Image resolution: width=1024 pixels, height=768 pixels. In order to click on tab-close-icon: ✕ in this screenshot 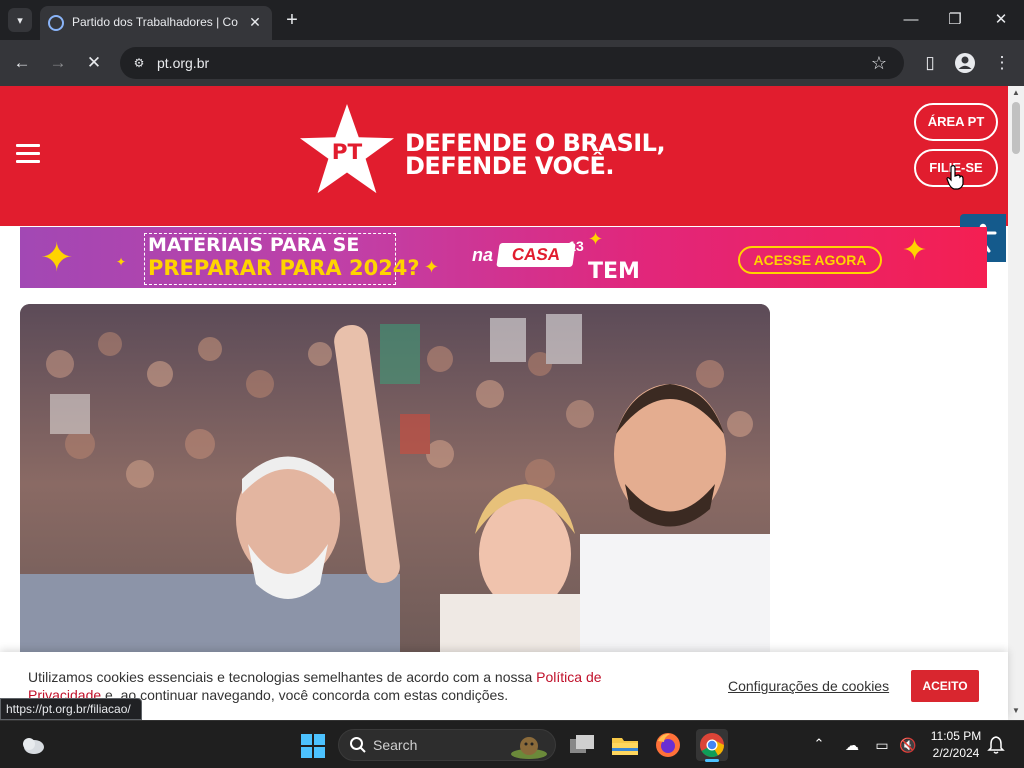, I will do `click(255, 22)`.